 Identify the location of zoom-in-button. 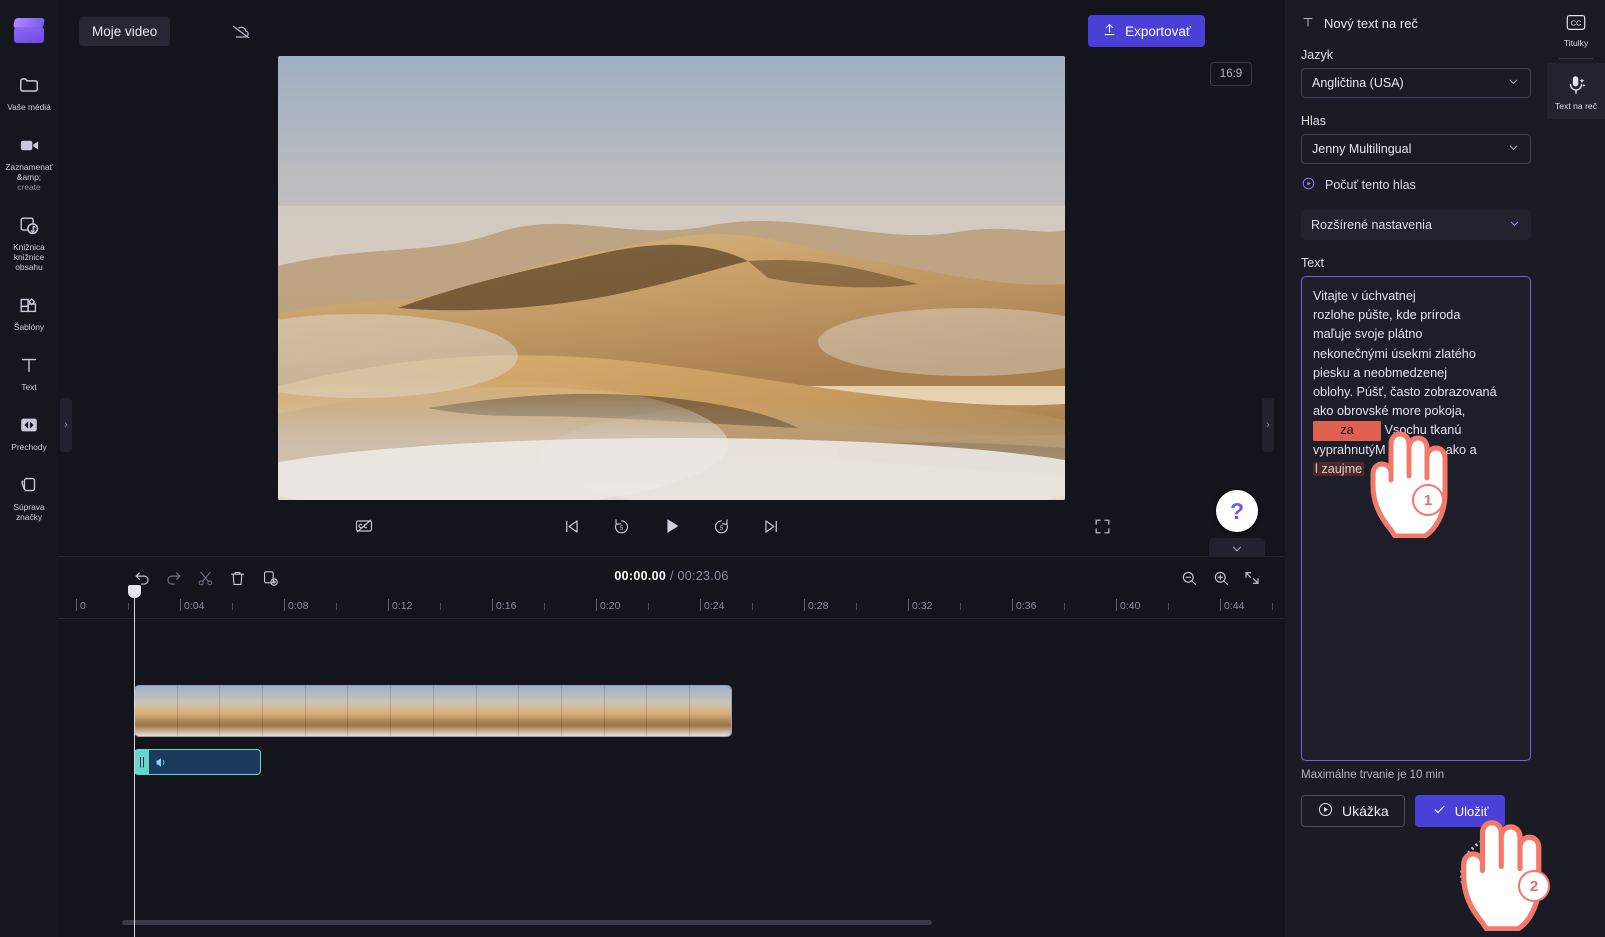
(1221, 578).